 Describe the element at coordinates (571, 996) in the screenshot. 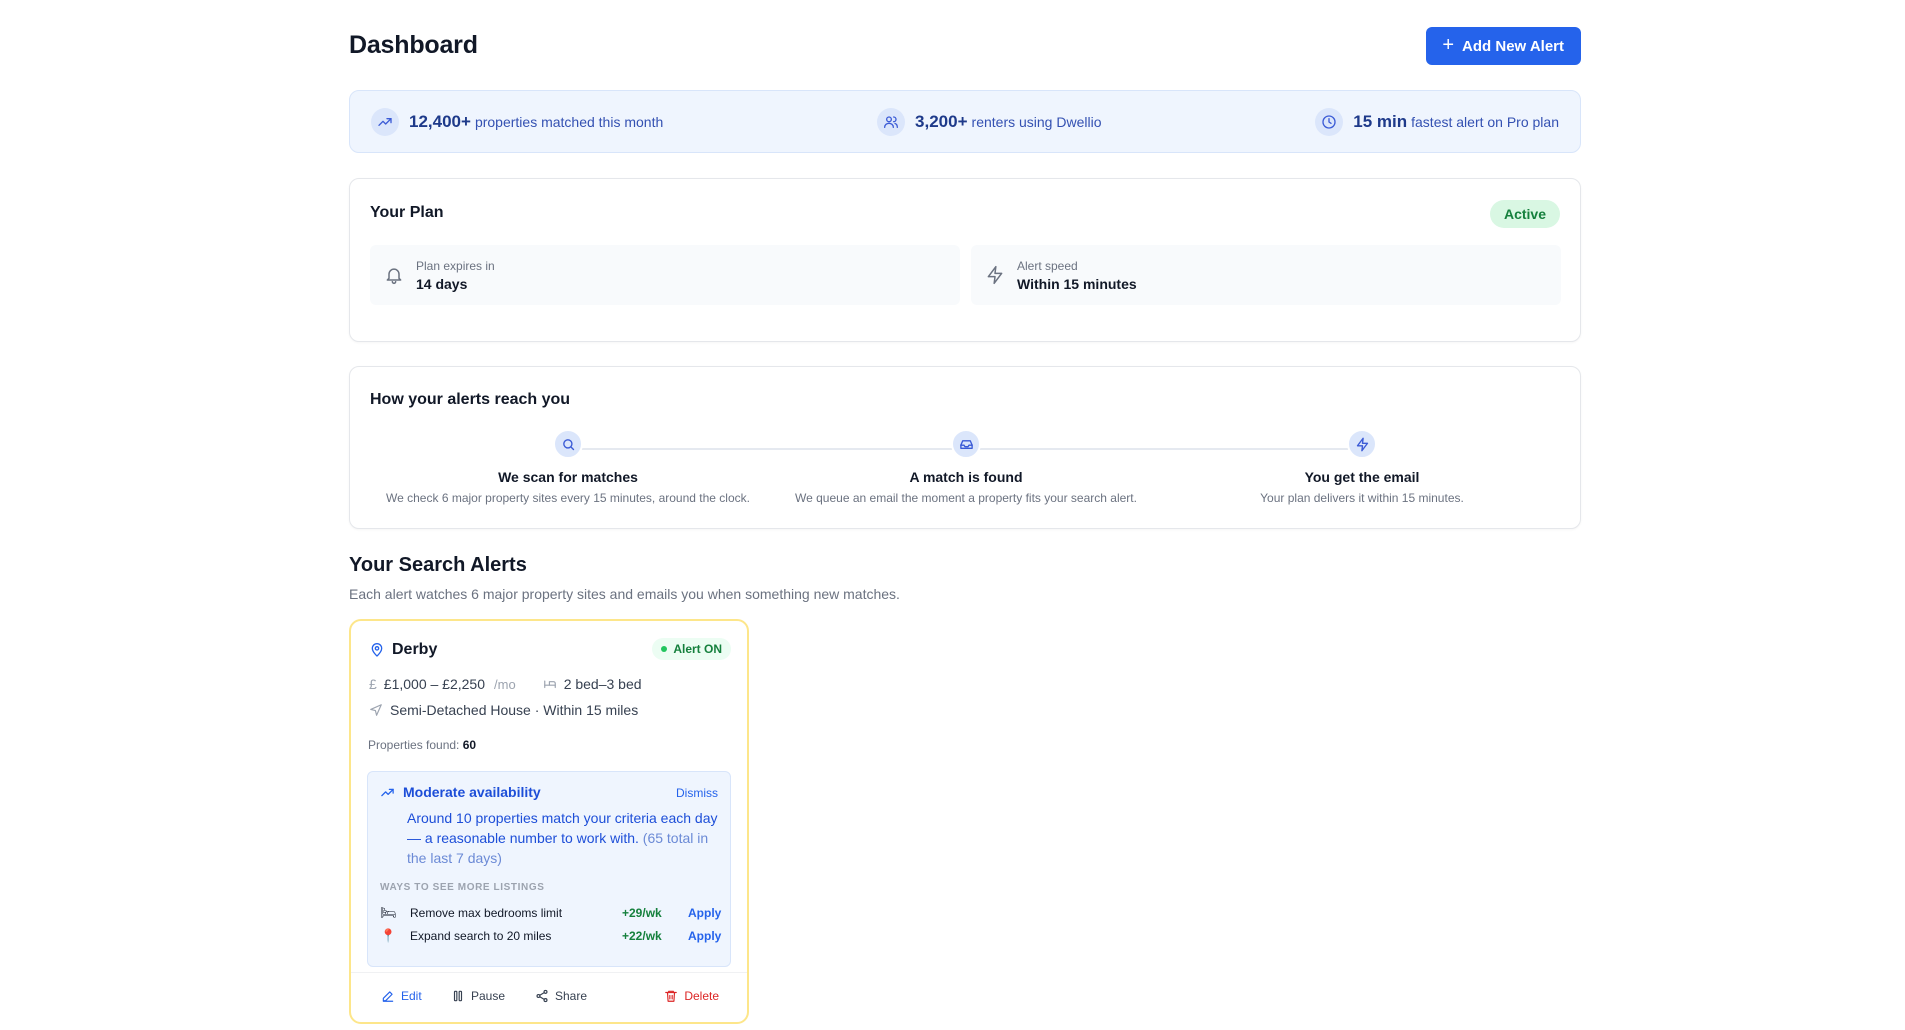

I see `share-label: Share` at that location.